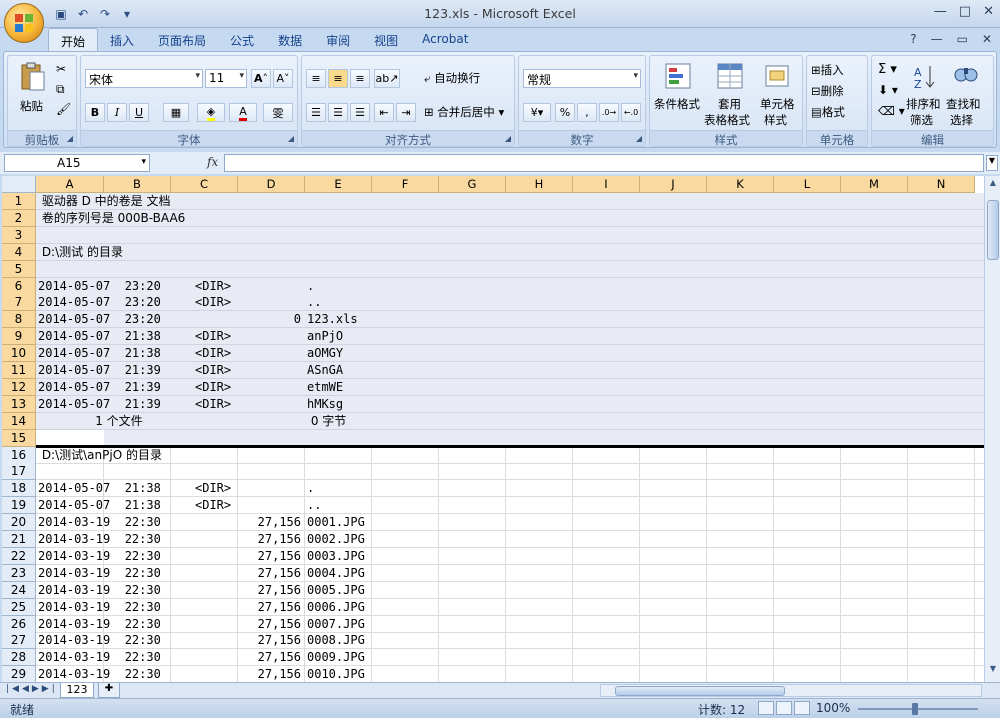 The height and width of the screenshot is (718, 1000). Describe the element at coordinates (888, 90) in the screenshot. I see `fill-icon: ⬇ ▾` at that location.